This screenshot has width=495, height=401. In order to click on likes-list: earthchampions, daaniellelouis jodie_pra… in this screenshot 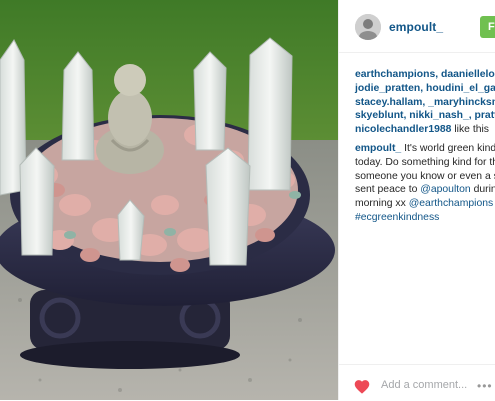, I will do `click(425, 102)`.